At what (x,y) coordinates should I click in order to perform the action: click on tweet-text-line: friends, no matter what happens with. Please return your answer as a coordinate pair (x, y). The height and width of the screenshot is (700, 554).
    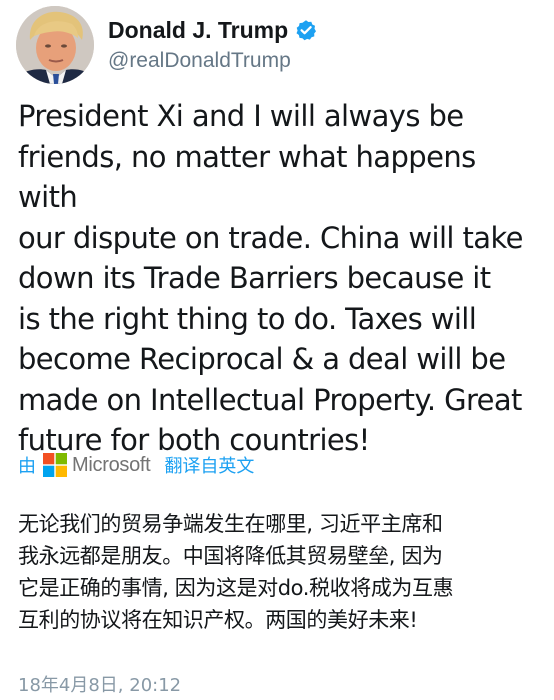
    Looking at the image, I should click on (247, 177).